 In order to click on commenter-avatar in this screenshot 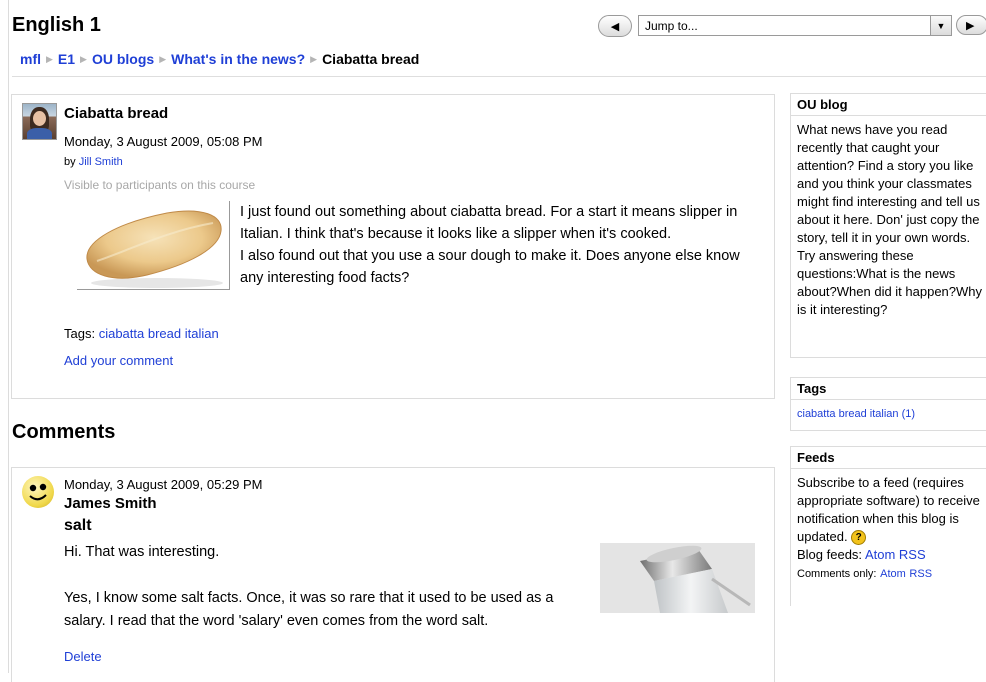, I will do `click(38, 492)`.